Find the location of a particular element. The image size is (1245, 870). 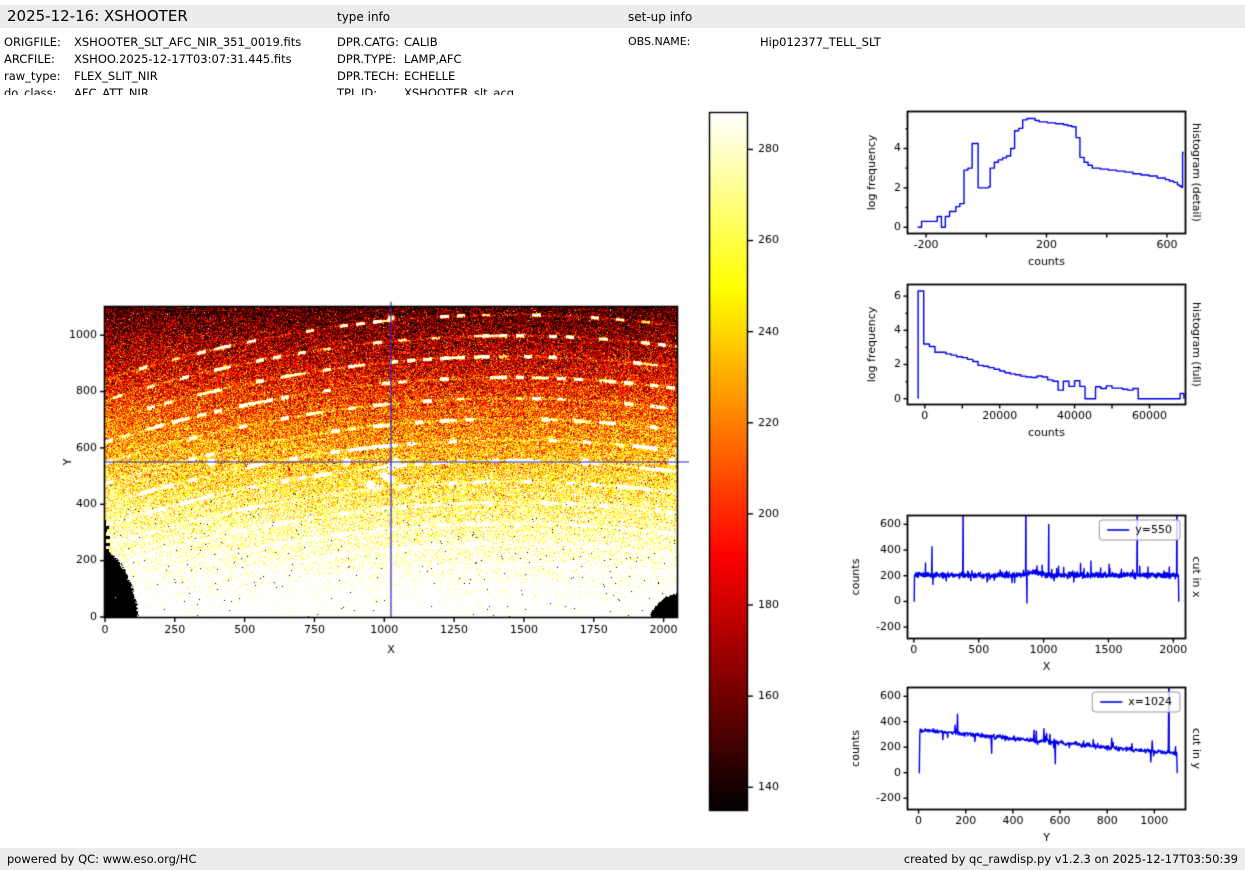

type-info-header: type info is located at coordinates (364, 17).